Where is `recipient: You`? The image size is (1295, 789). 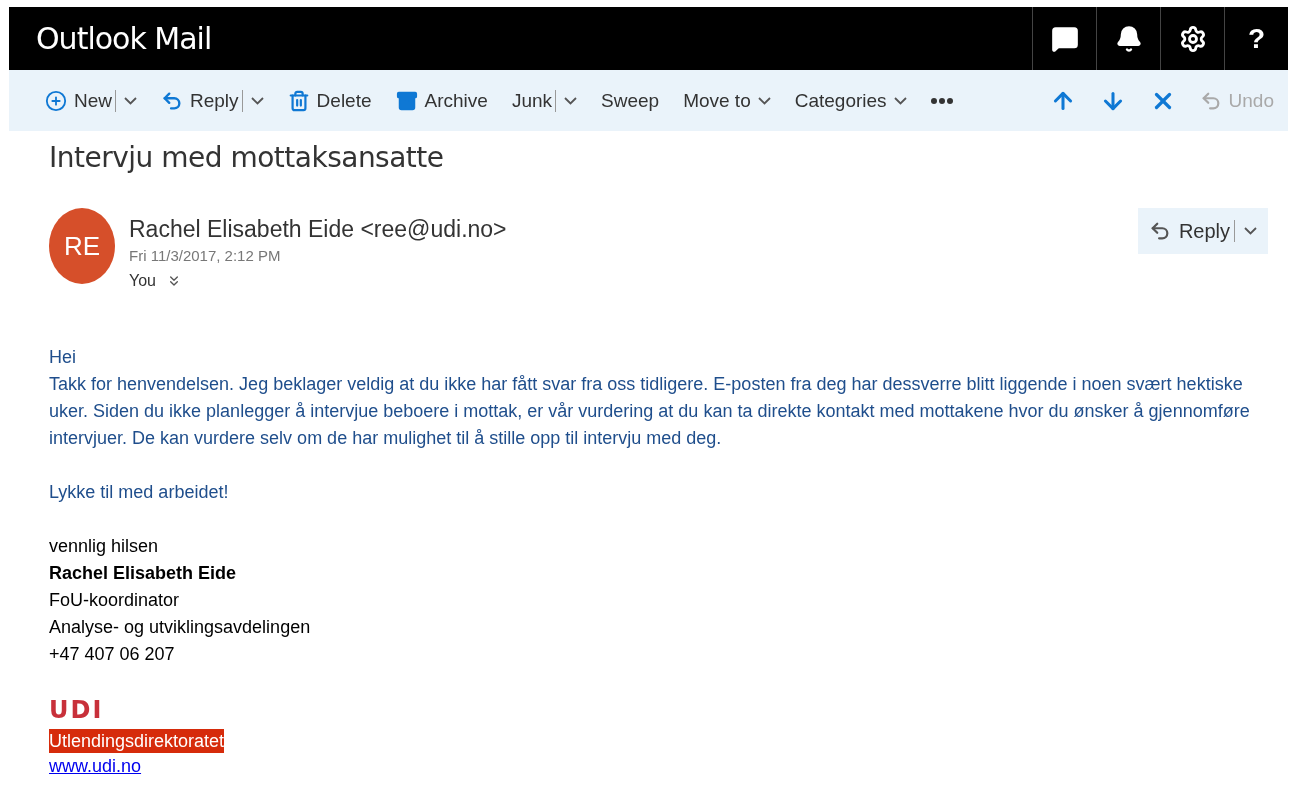 recipient: You is located at coordinates (142, 281).